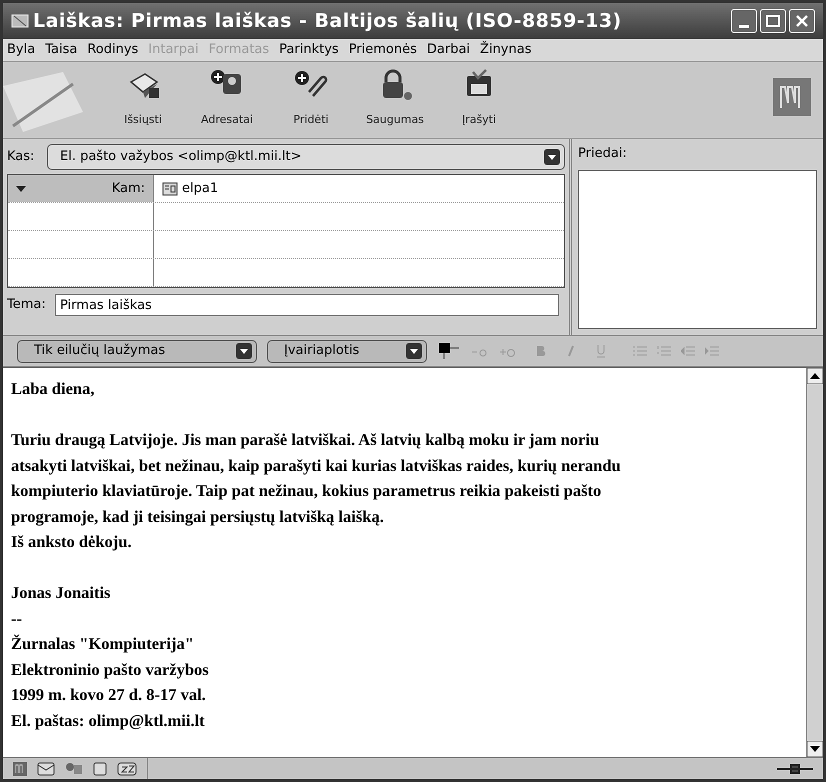 The width and height of the screenshot is (826, 782). I want to click on connection-icon, so click(795, 768).